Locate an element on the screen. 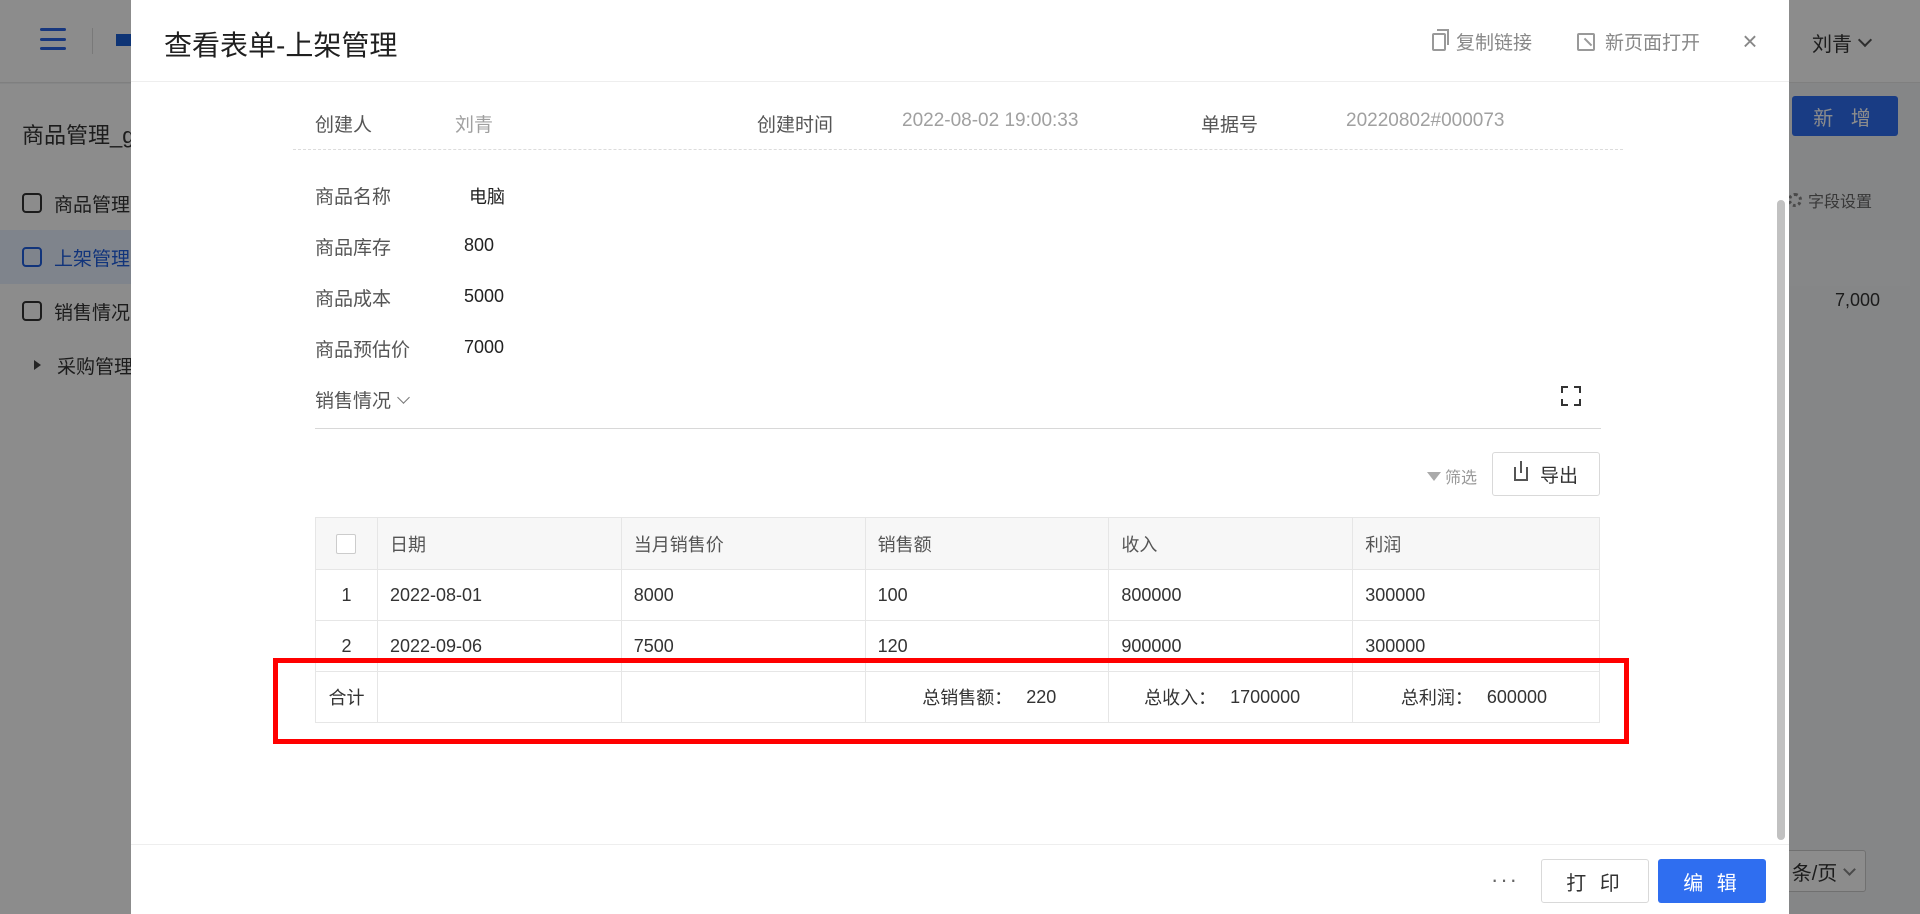  table-row: 1 2022-08-01 8000 100 800000 300000 is located at coordinates (958, 595).